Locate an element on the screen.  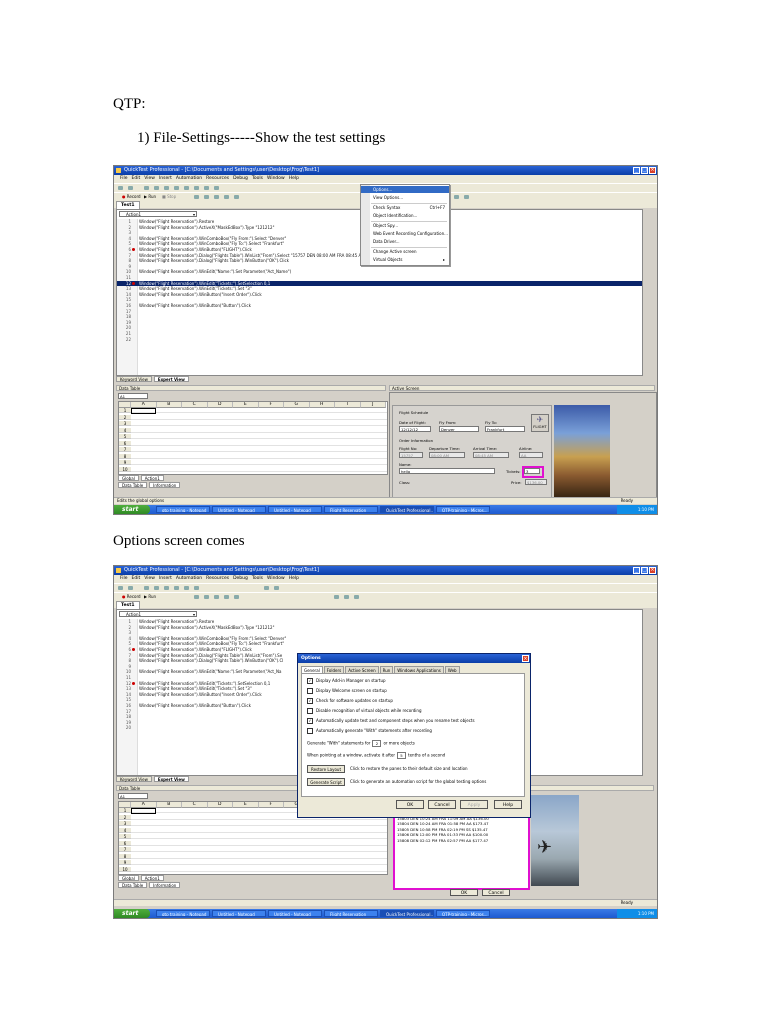
flights-ok-button: OK is located at coordinates (464, 892).